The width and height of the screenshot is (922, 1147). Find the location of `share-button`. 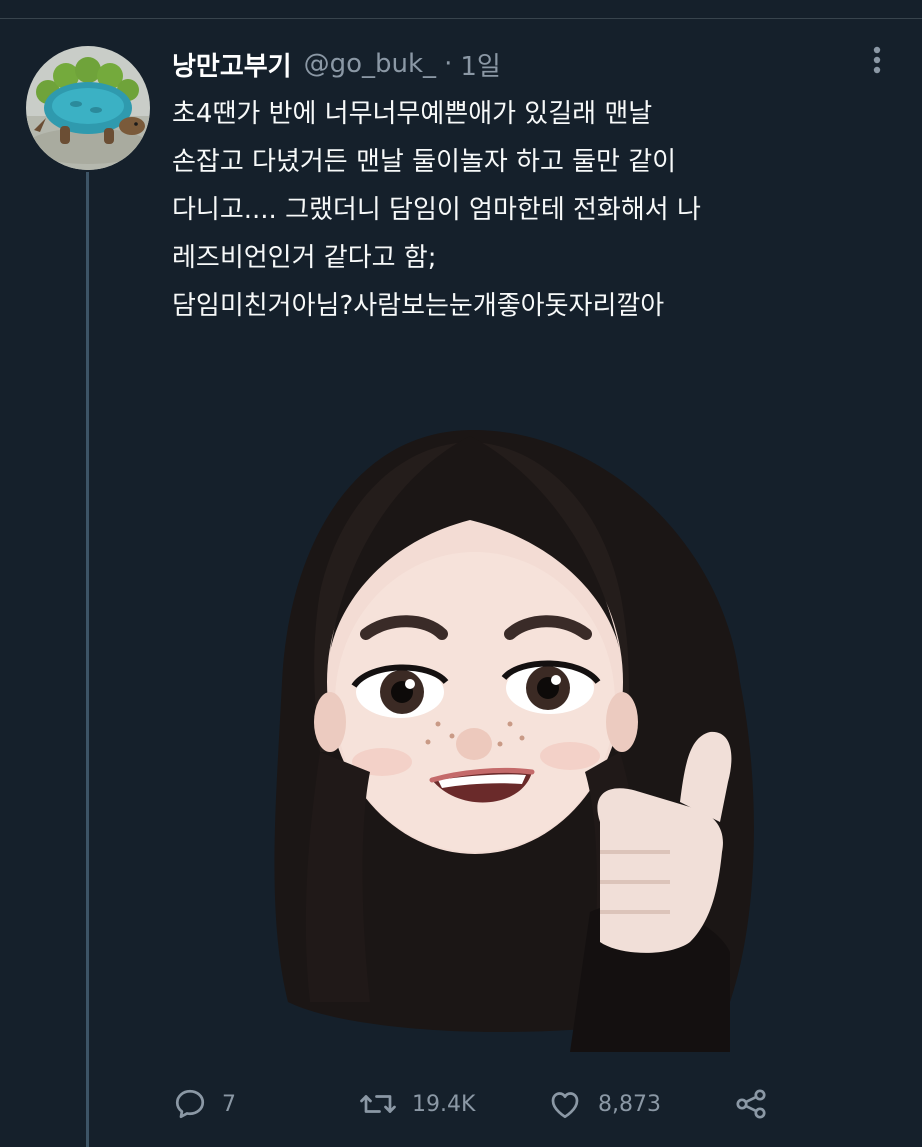

share-button is located at coordinates (751, 1104).